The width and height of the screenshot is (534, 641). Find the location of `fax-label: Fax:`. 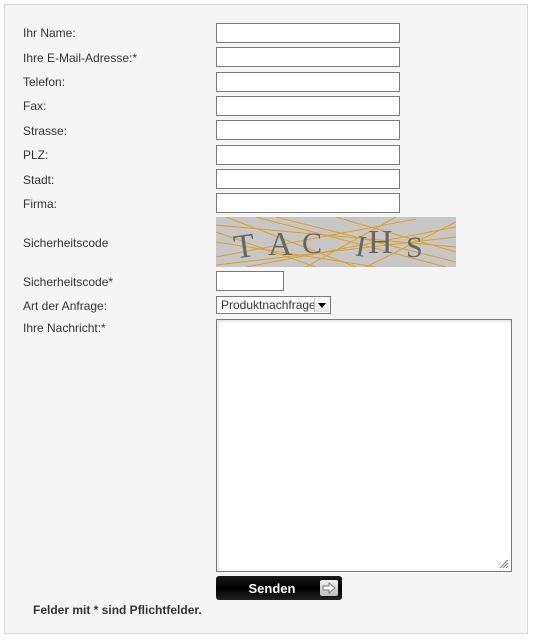

fax-label: Fax: is located at coordinates (35, 106).